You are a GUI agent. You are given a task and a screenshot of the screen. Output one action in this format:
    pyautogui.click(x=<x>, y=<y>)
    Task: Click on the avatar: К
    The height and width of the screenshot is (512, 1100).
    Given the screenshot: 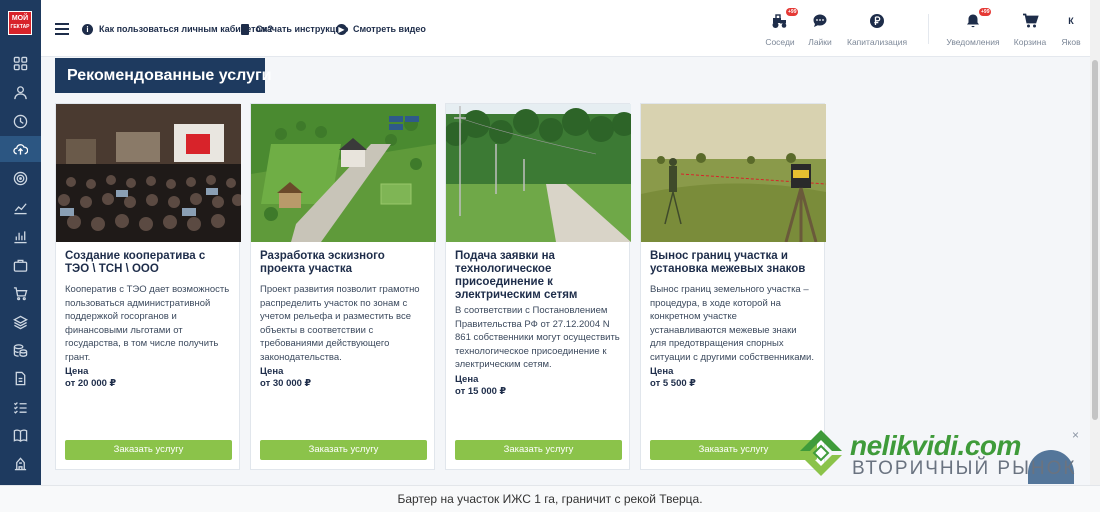 What is the action you would take?
    pyautogui.click(x=1071, y=21)
    